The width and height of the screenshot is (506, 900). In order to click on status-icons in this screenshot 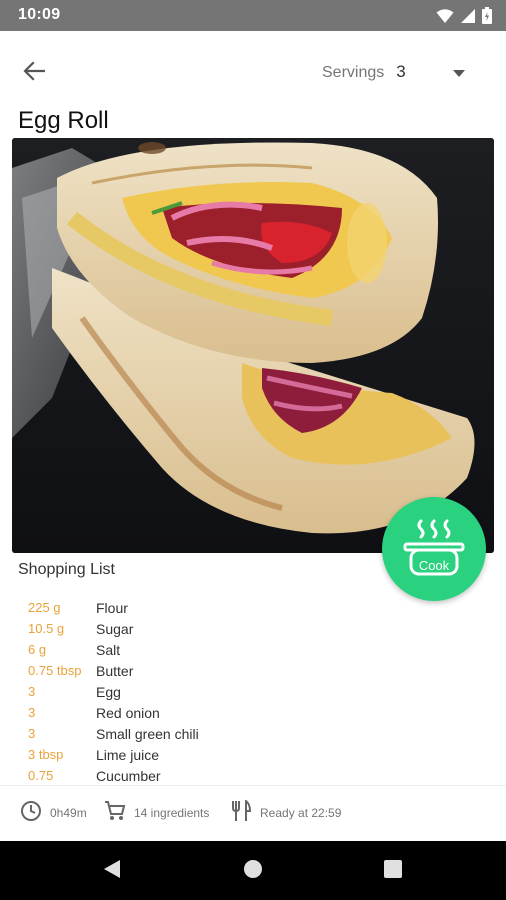, I will do `click(464, 18)`.